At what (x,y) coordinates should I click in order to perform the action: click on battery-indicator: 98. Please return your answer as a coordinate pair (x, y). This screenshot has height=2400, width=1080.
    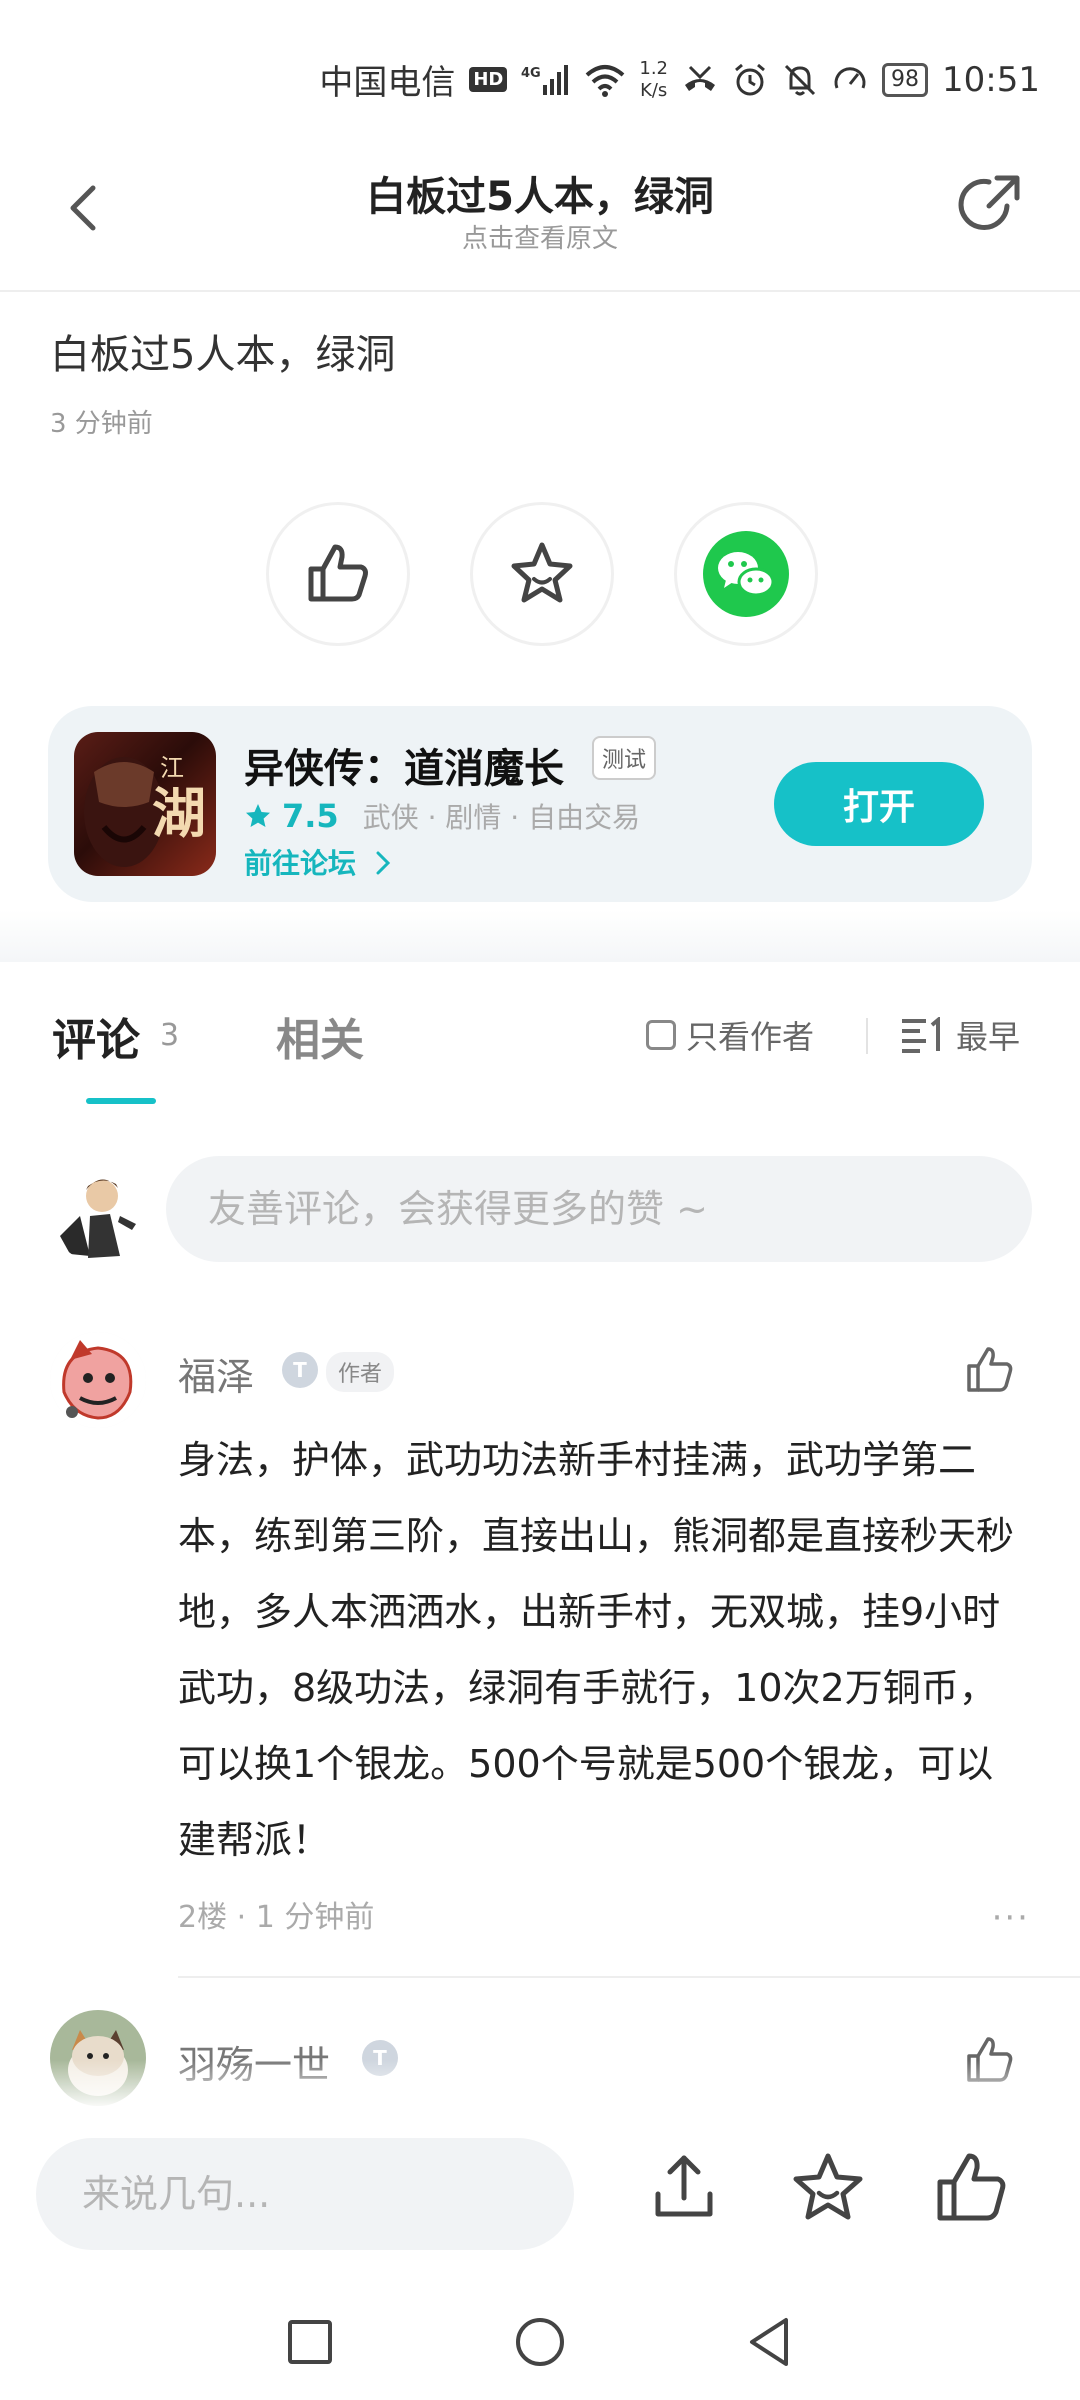
    Looking at the image, I should click on (905, 79).